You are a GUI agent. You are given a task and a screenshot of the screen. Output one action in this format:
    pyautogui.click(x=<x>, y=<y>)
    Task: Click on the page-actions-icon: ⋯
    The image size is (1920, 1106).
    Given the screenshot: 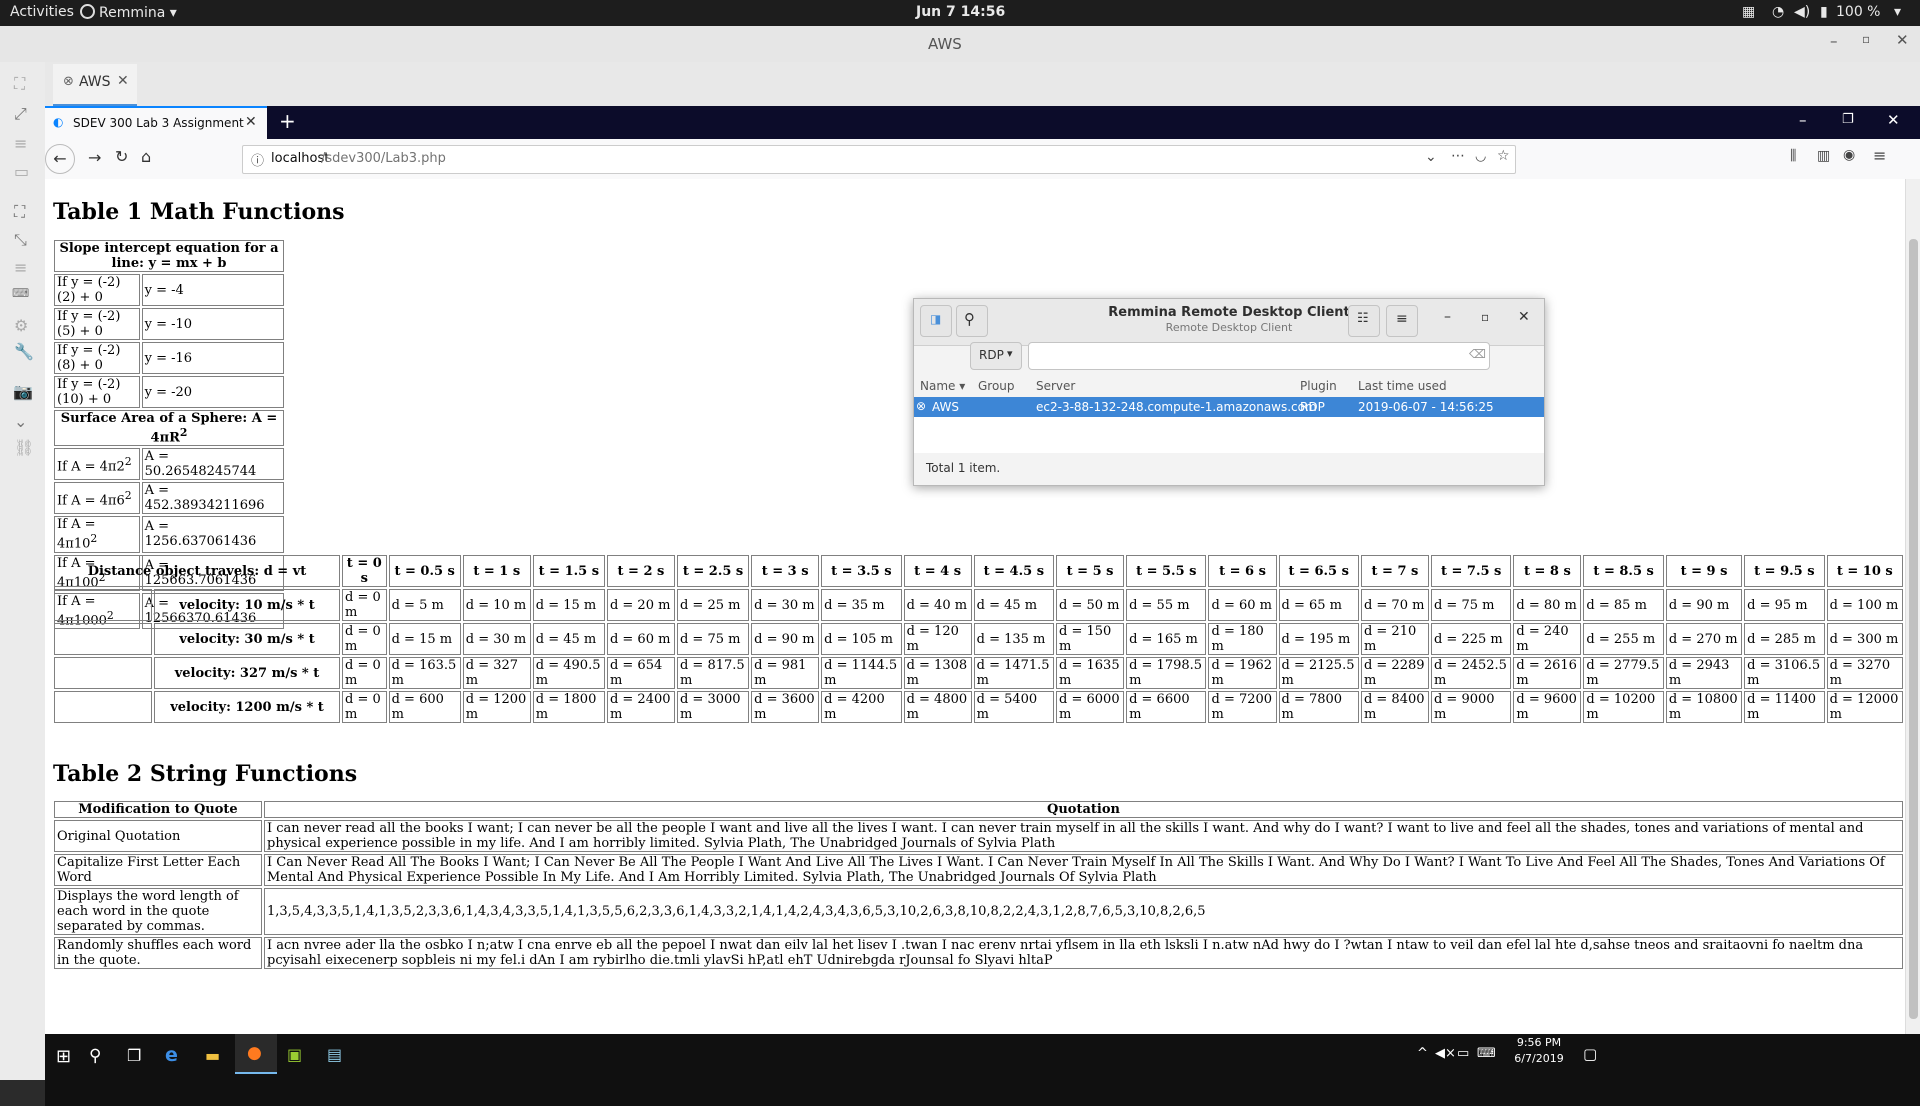 What is the action you would take?
    pyautogui.click(x=1458, y=156)
    